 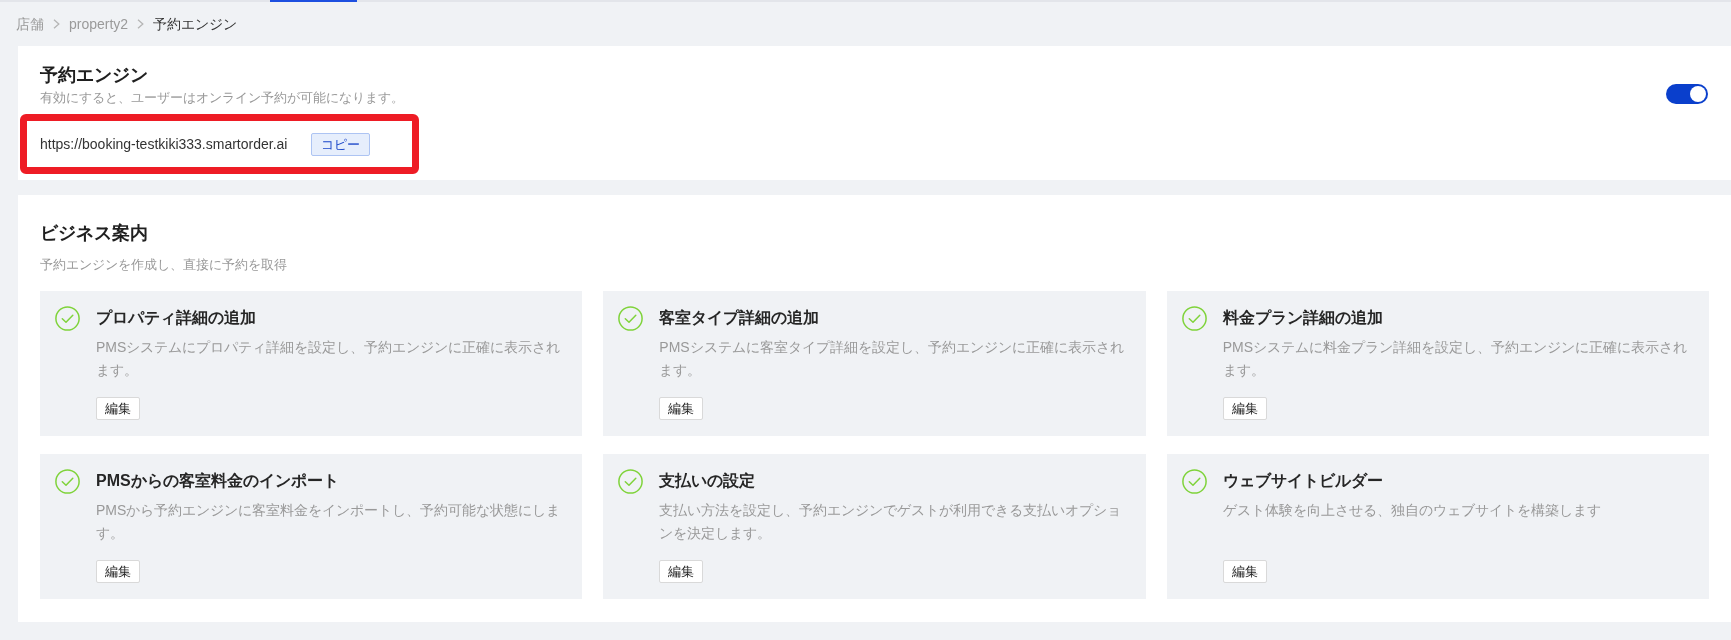 What do you see at coordinates (176, 318) in the screenshot?
I see `step-title: プロパティ詳細の追加` at bounding box center [176, 318].